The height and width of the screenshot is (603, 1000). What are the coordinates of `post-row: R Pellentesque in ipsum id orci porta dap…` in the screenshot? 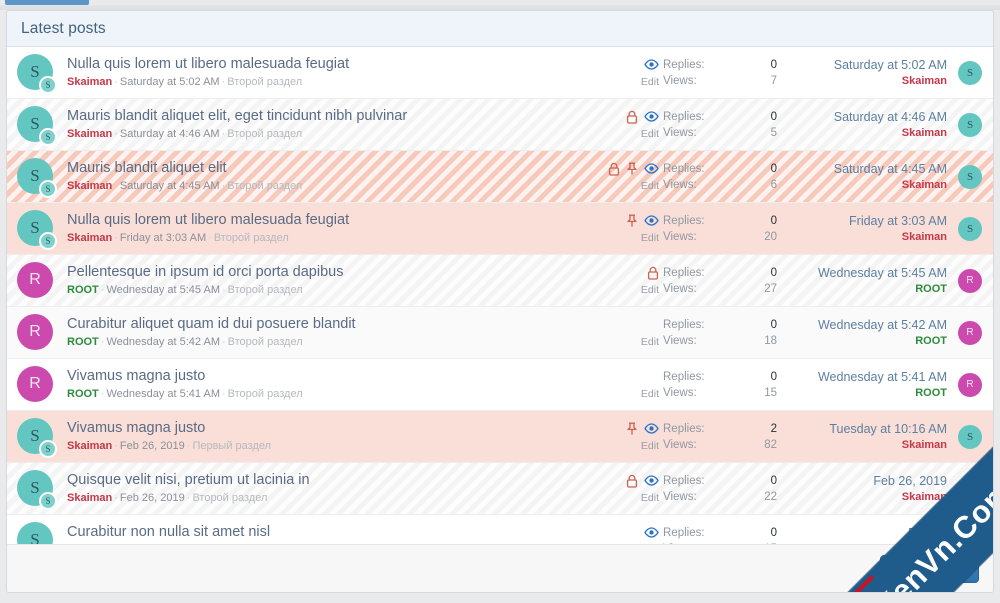 It's located at (500, 281).